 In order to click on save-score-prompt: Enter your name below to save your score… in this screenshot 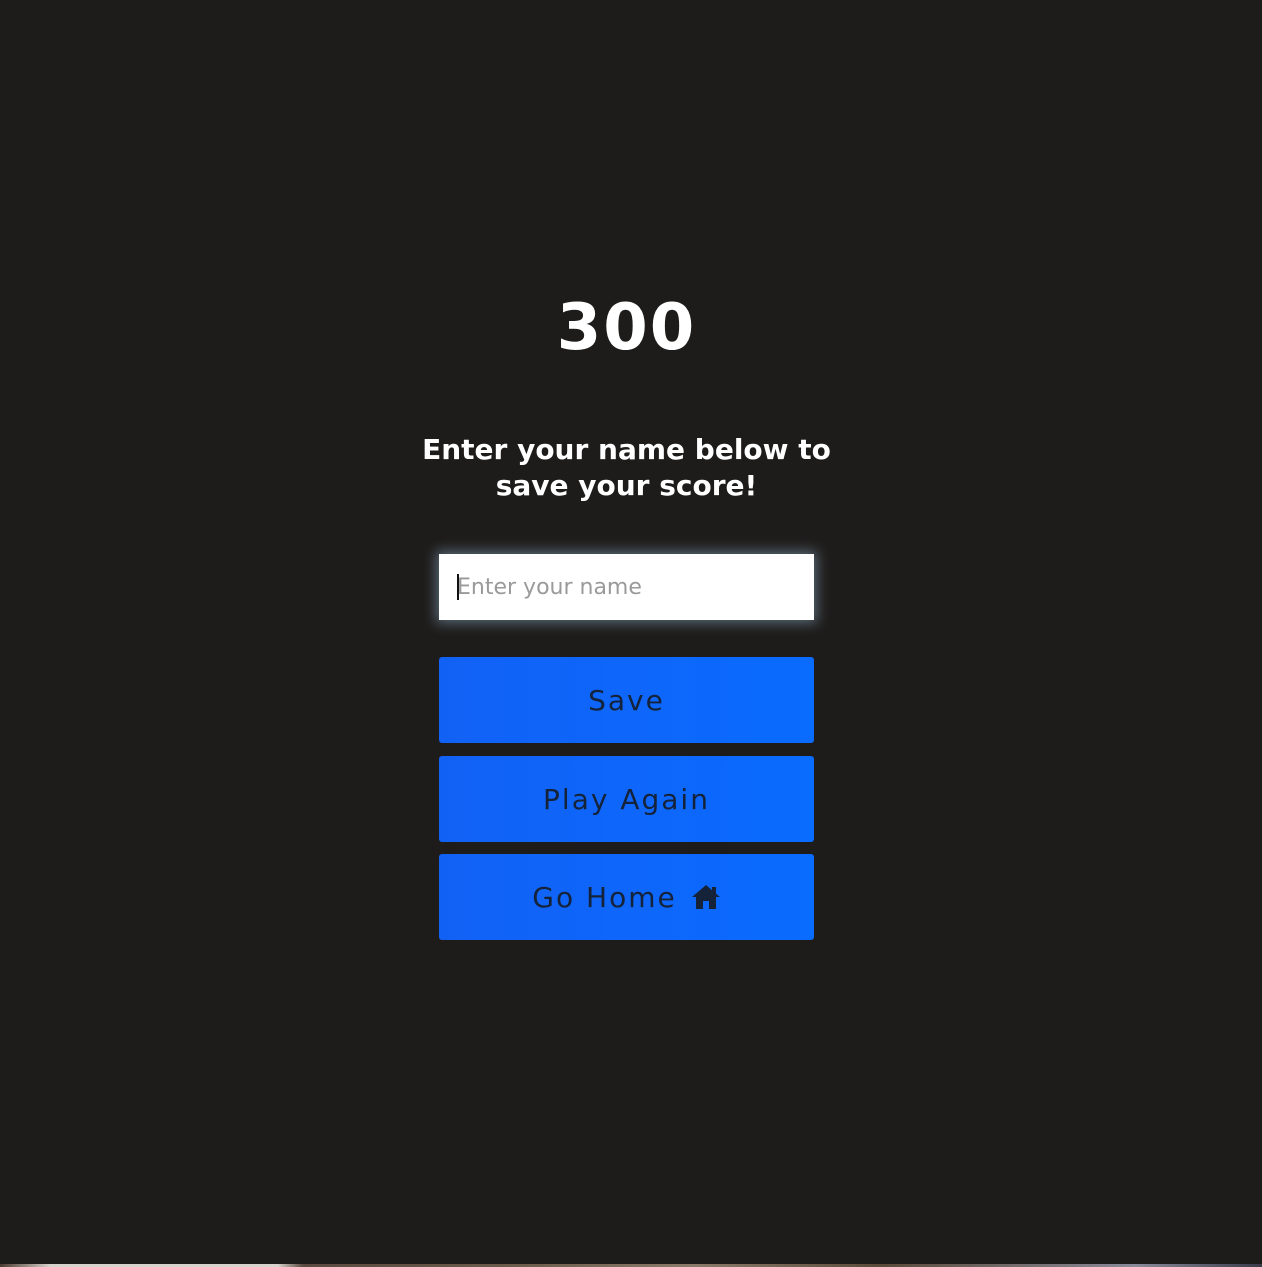, I will do `click(626, 467)`.